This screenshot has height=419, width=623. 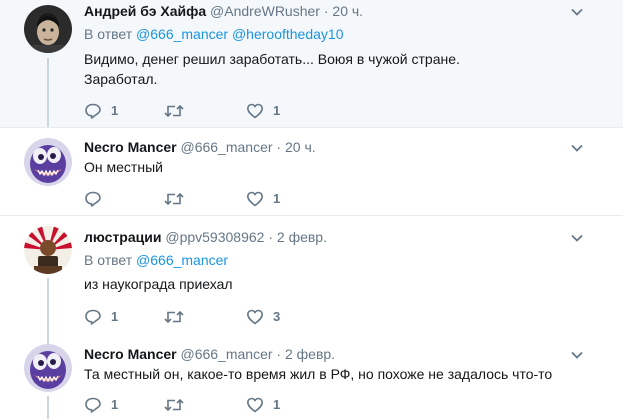 What do you see at coordinates (158, 284) in the screenshot?
I see `tweet-text-line: из наукограда приехал` at bounding box center [158, 284].